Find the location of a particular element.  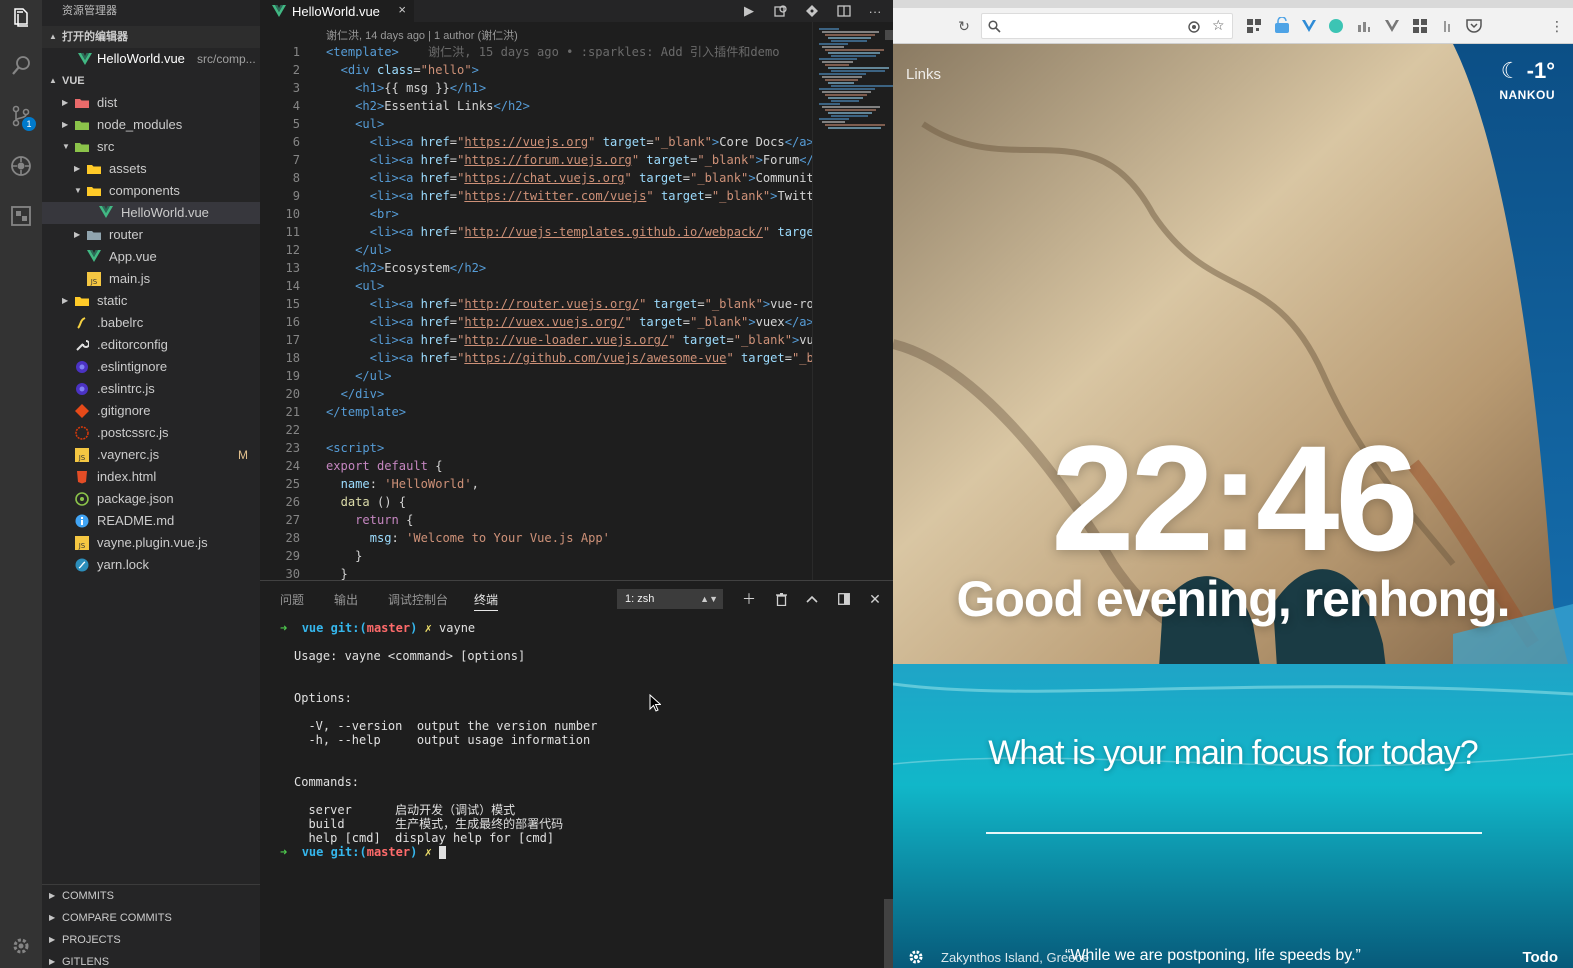

tree-file: .eslintignore is located at coordinates (151, 367).